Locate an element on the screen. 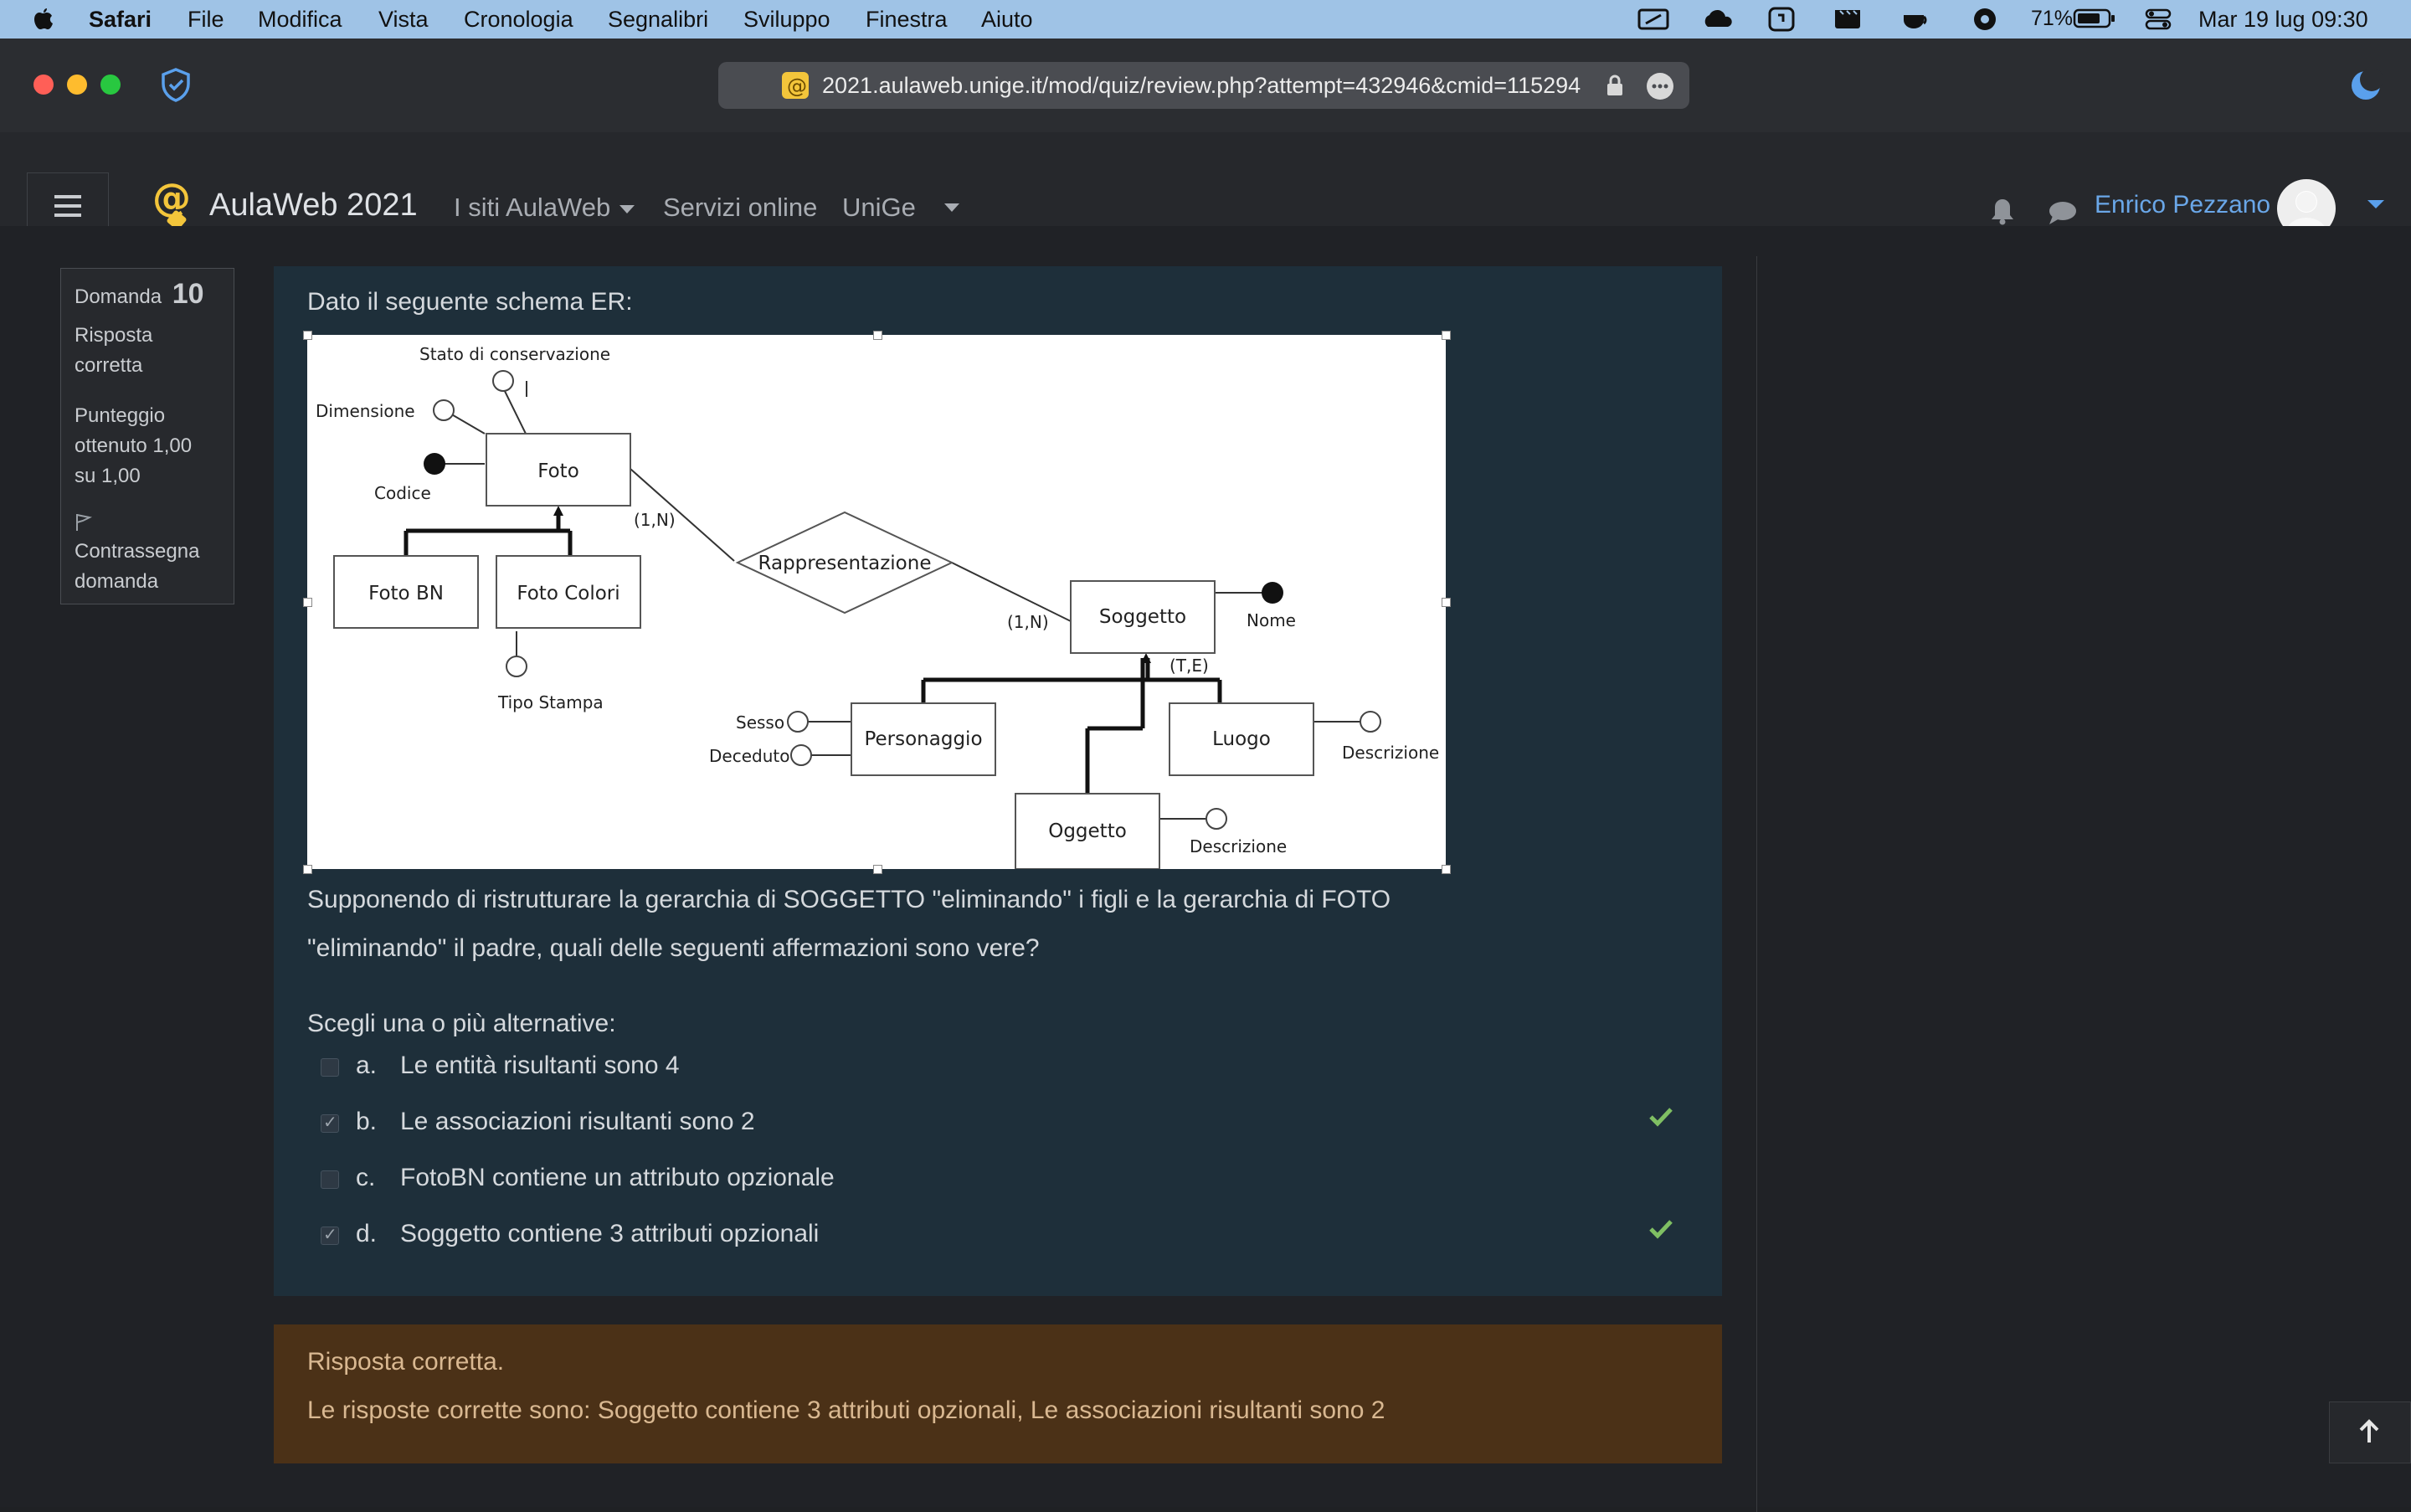 The width and height of the screenshot is (2411, 1512). nav-servizi-online: Servizi online is located at coordinates (740, 208).